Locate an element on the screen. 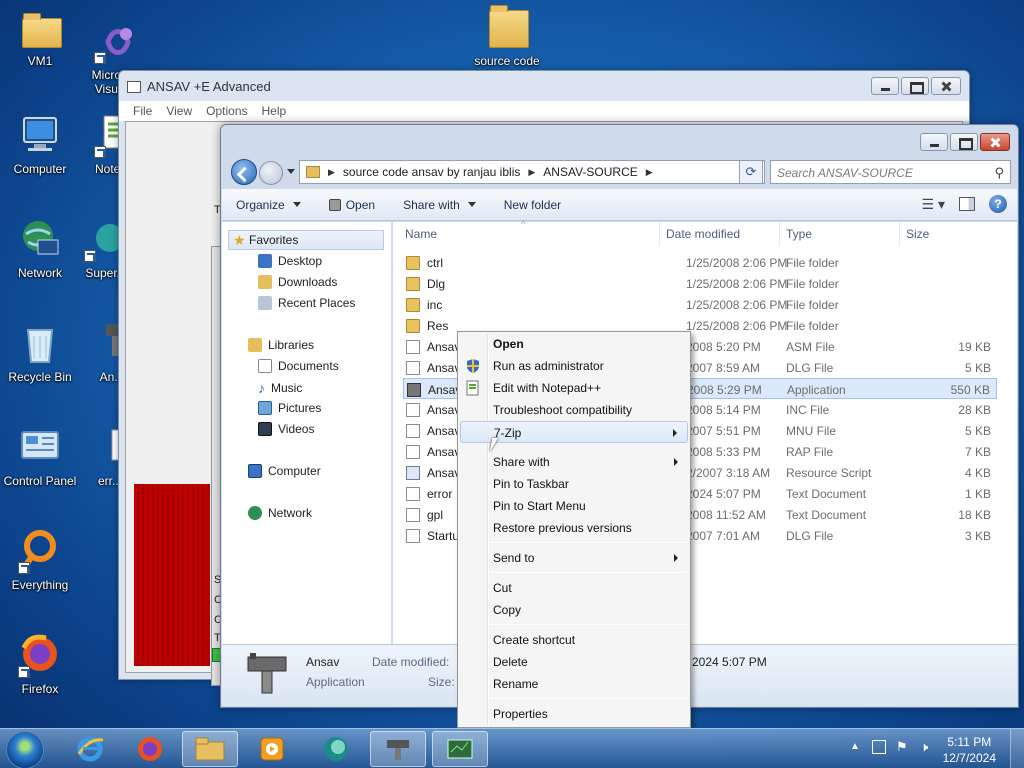  menu-item-pin-start: Pin to Start Menu is located at coordinates (574, 506).